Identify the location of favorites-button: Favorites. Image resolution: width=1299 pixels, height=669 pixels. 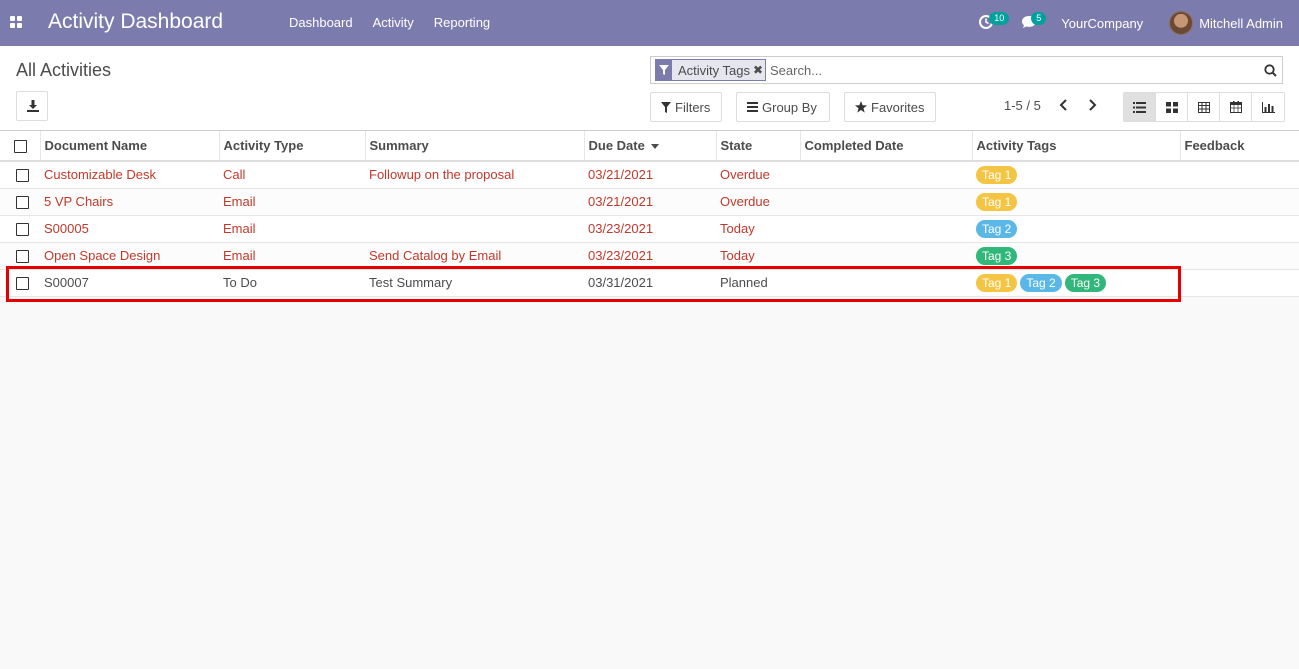
(890, 107).